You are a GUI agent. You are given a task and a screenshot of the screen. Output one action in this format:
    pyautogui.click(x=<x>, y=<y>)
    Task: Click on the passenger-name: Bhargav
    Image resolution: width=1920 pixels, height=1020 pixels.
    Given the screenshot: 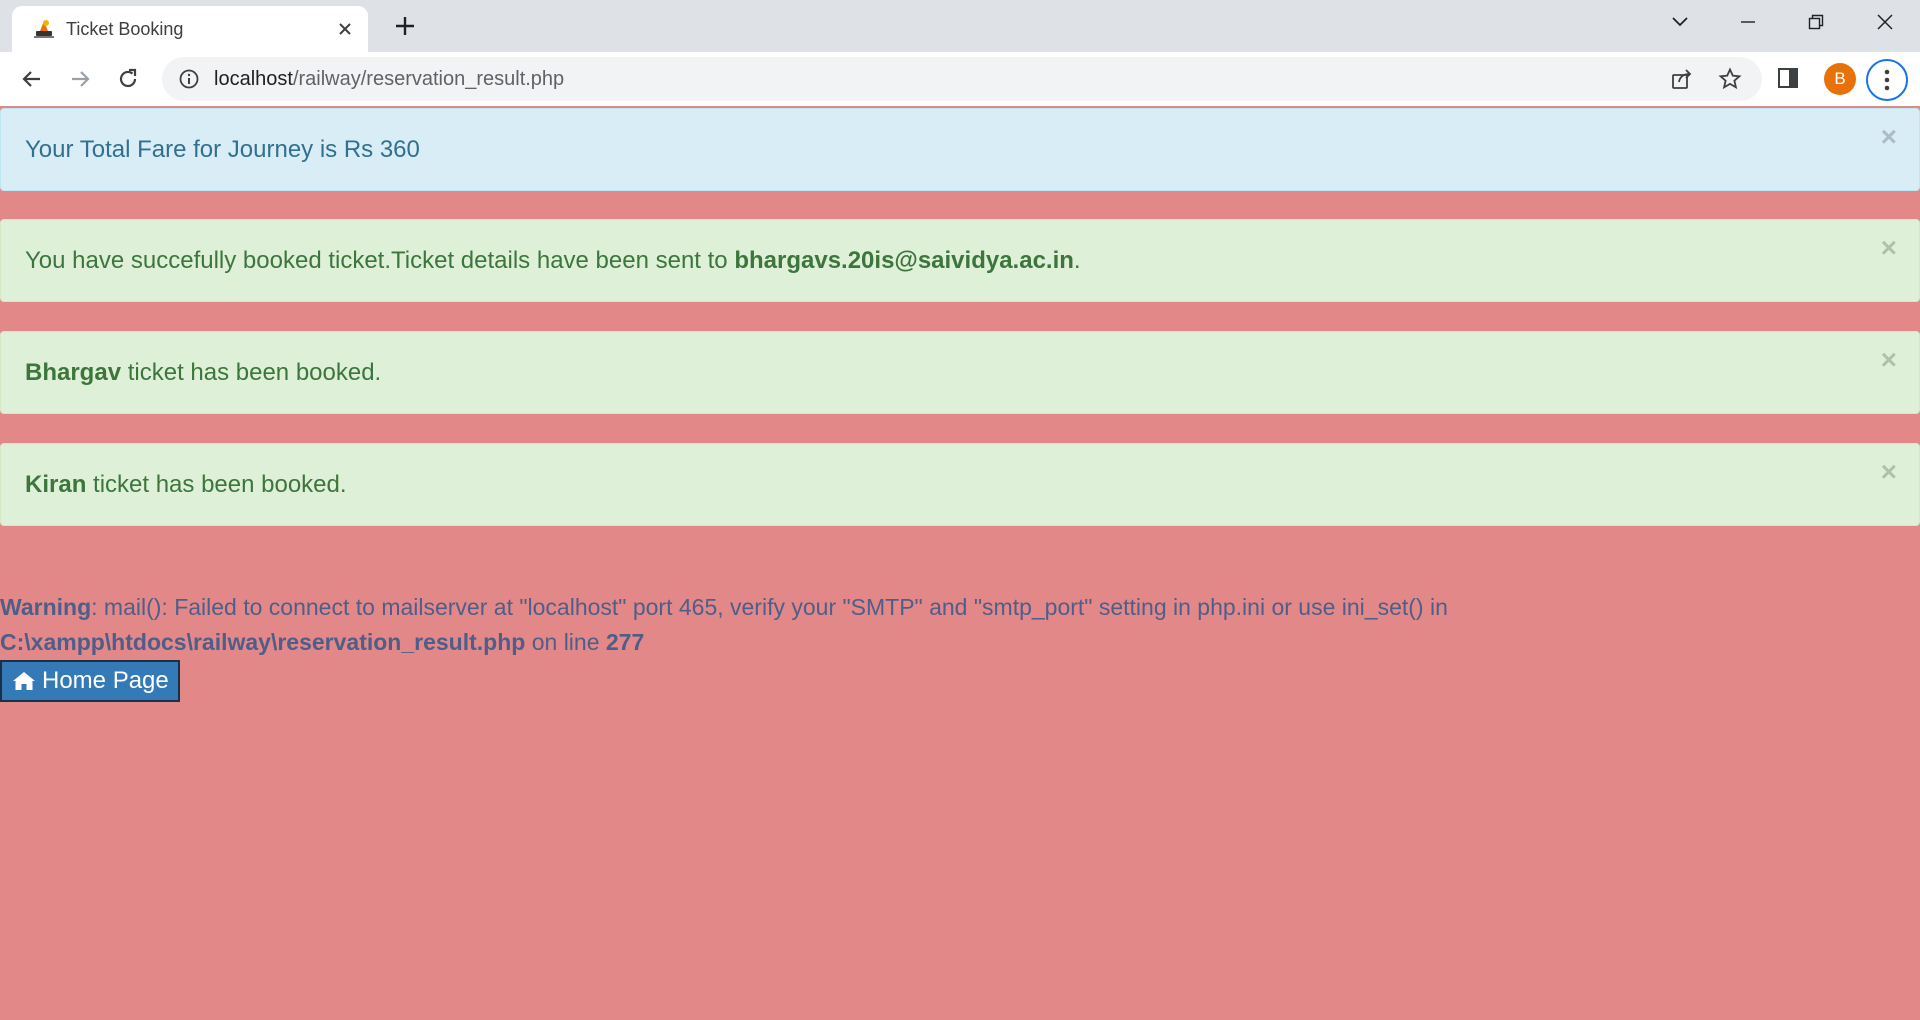 What is the action you would take?
    pyautogui.click(x=73, y=372)
    